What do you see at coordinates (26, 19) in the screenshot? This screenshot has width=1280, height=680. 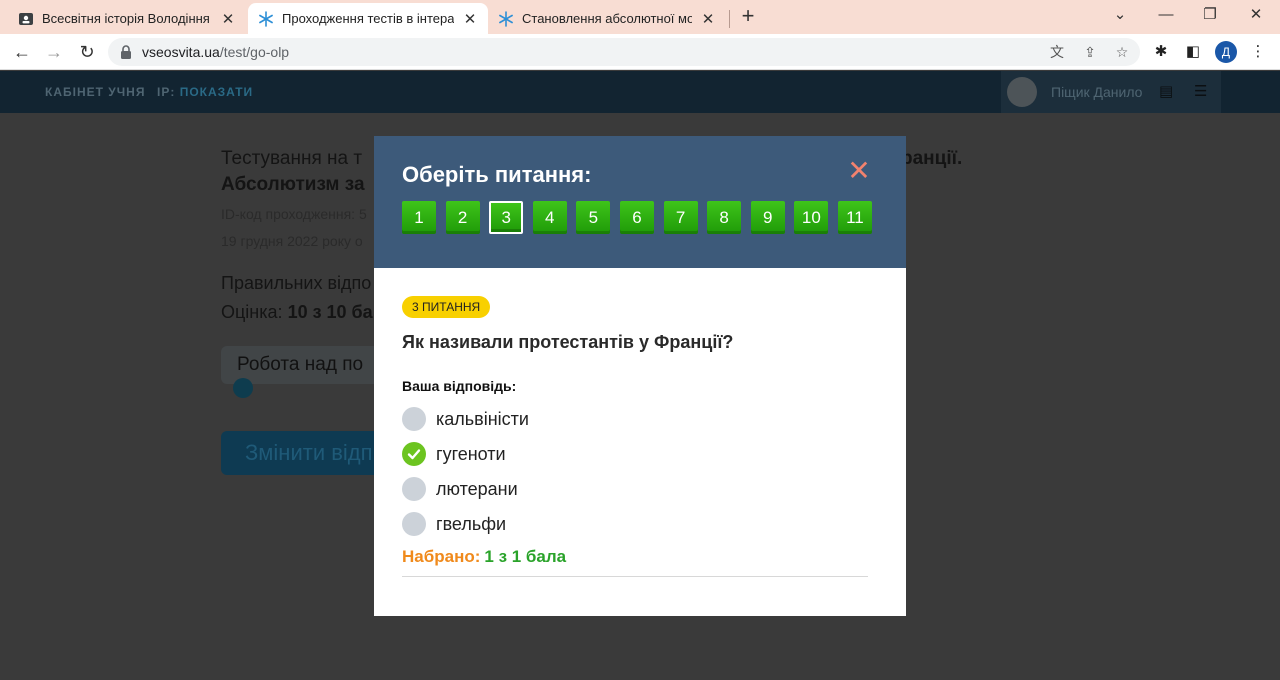 I see `classroom-icon` at bounding box center [26, 19].